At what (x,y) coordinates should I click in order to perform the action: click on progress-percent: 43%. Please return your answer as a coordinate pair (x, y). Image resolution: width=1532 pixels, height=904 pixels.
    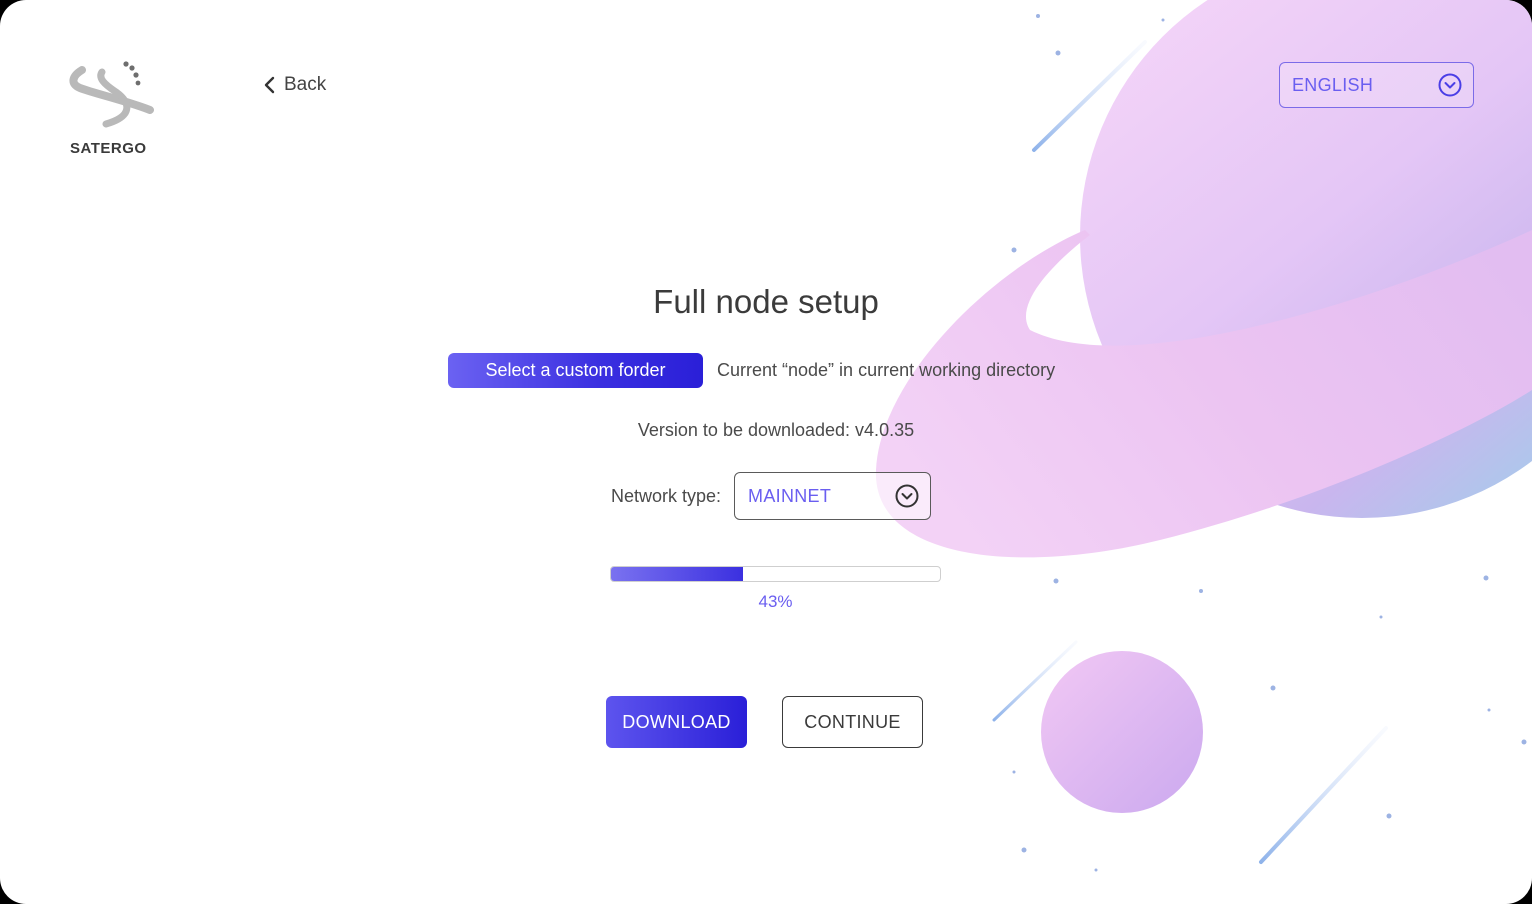
    Looking at the image, I should click on (775, 601).